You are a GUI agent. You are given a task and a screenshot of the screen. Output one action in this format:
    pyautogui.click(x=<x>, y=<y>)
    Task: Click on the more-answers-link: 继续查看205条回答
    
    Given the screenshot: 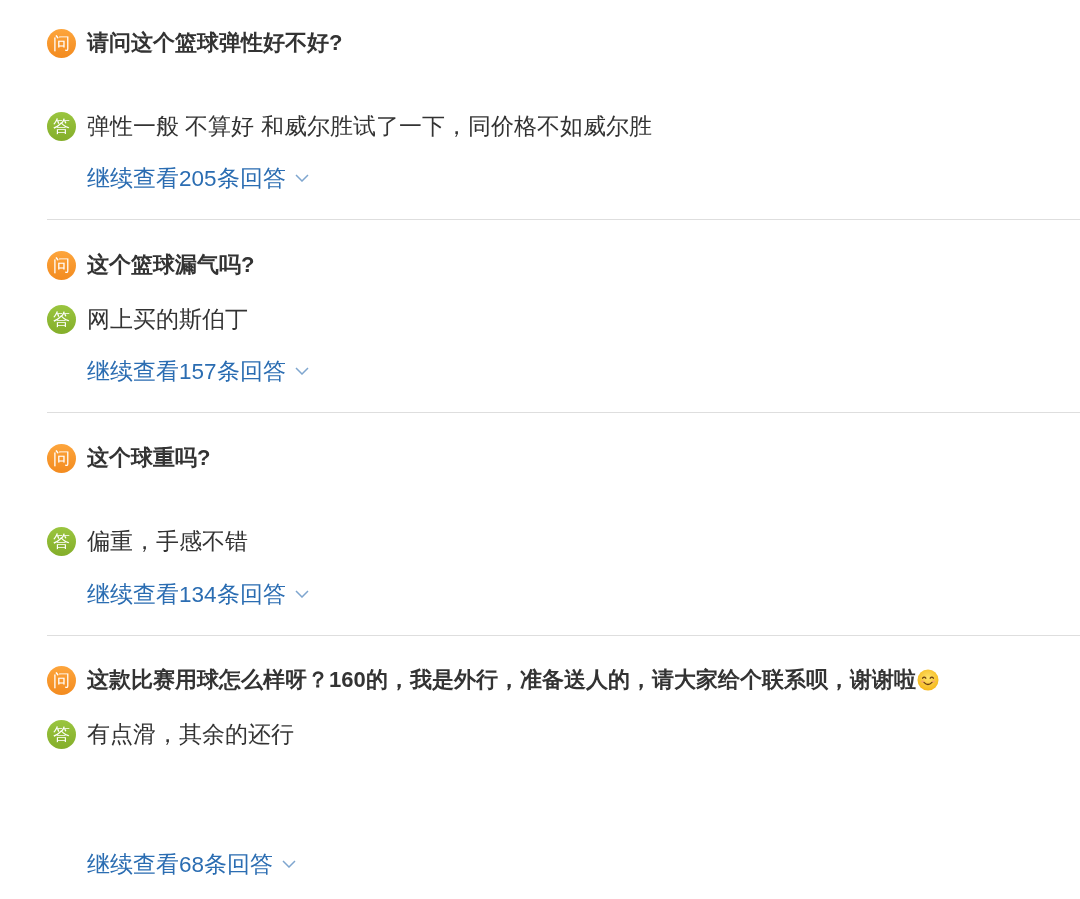 What is the action you would take?
    pyautogui.click(x=198, y=178)
    